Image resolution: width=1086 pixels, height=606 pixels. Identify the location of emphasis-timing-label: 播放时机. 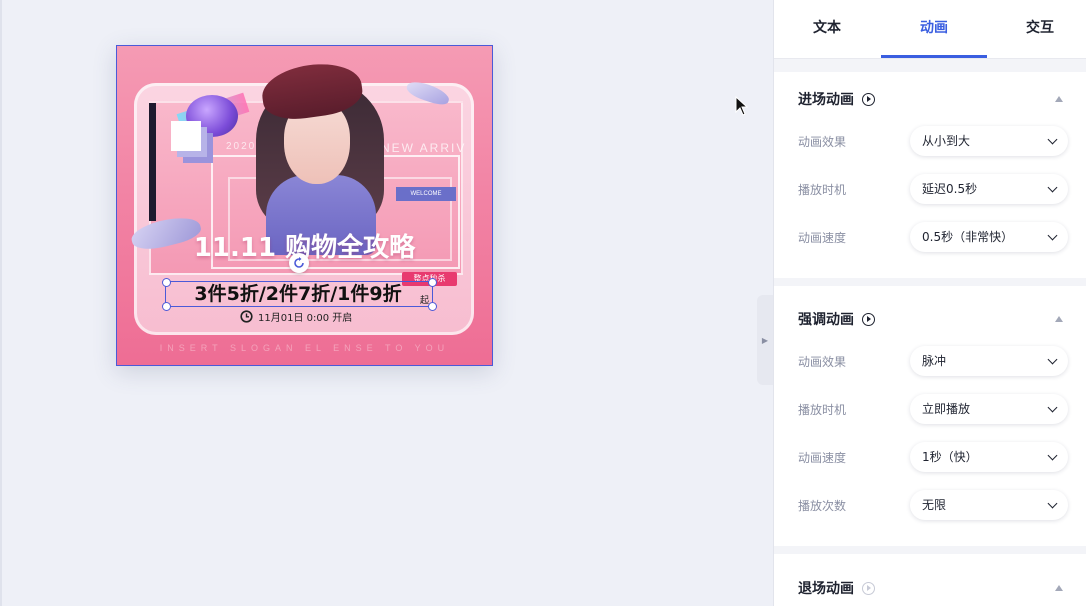
(822, 410).